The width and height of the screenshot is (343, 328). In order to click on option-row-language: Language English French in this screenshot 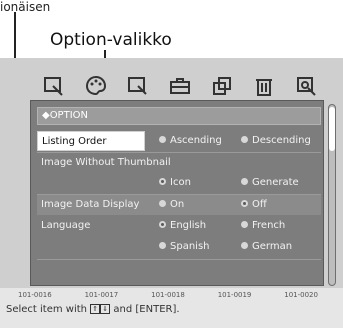, I will do `click(179, 226)`.